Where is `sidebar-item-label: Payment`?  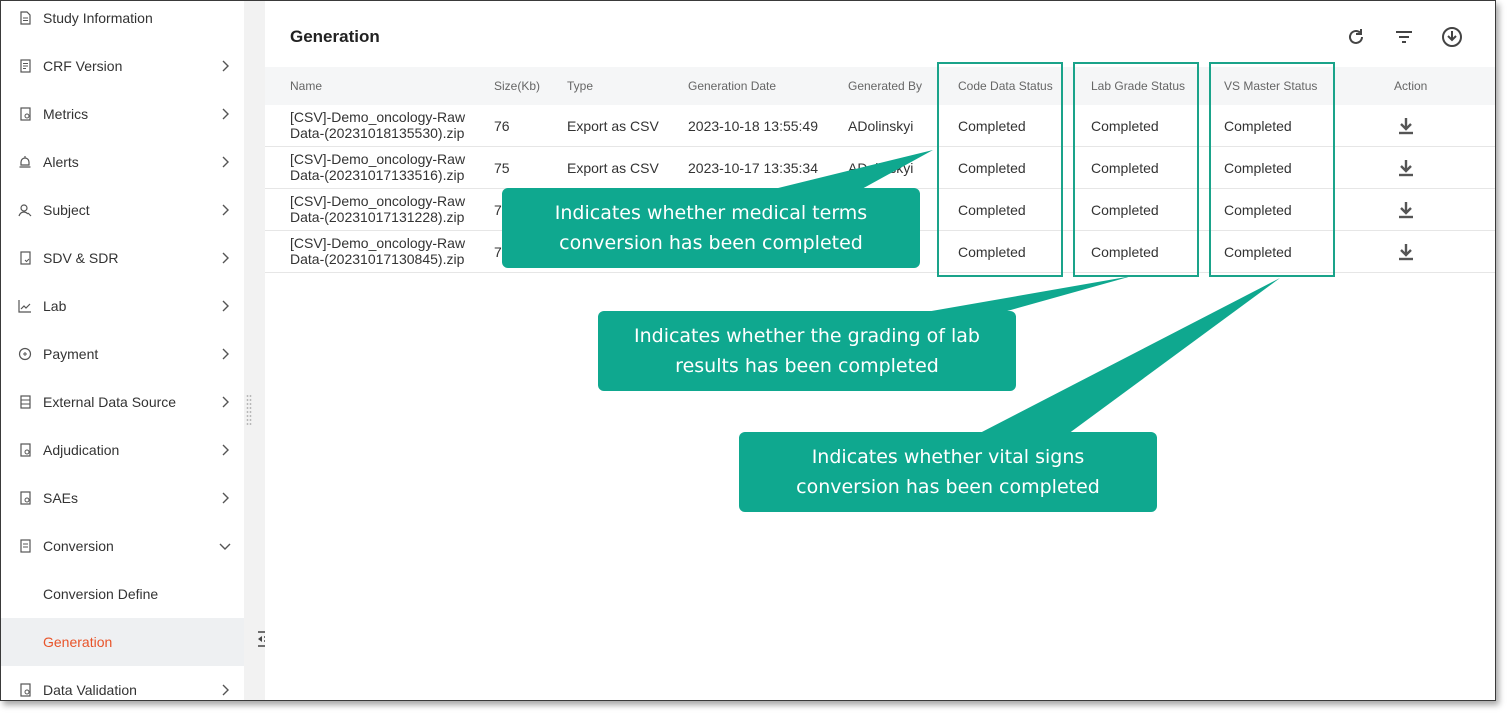
sidebar-item-label: Payment is located at coordinates (71, 354).